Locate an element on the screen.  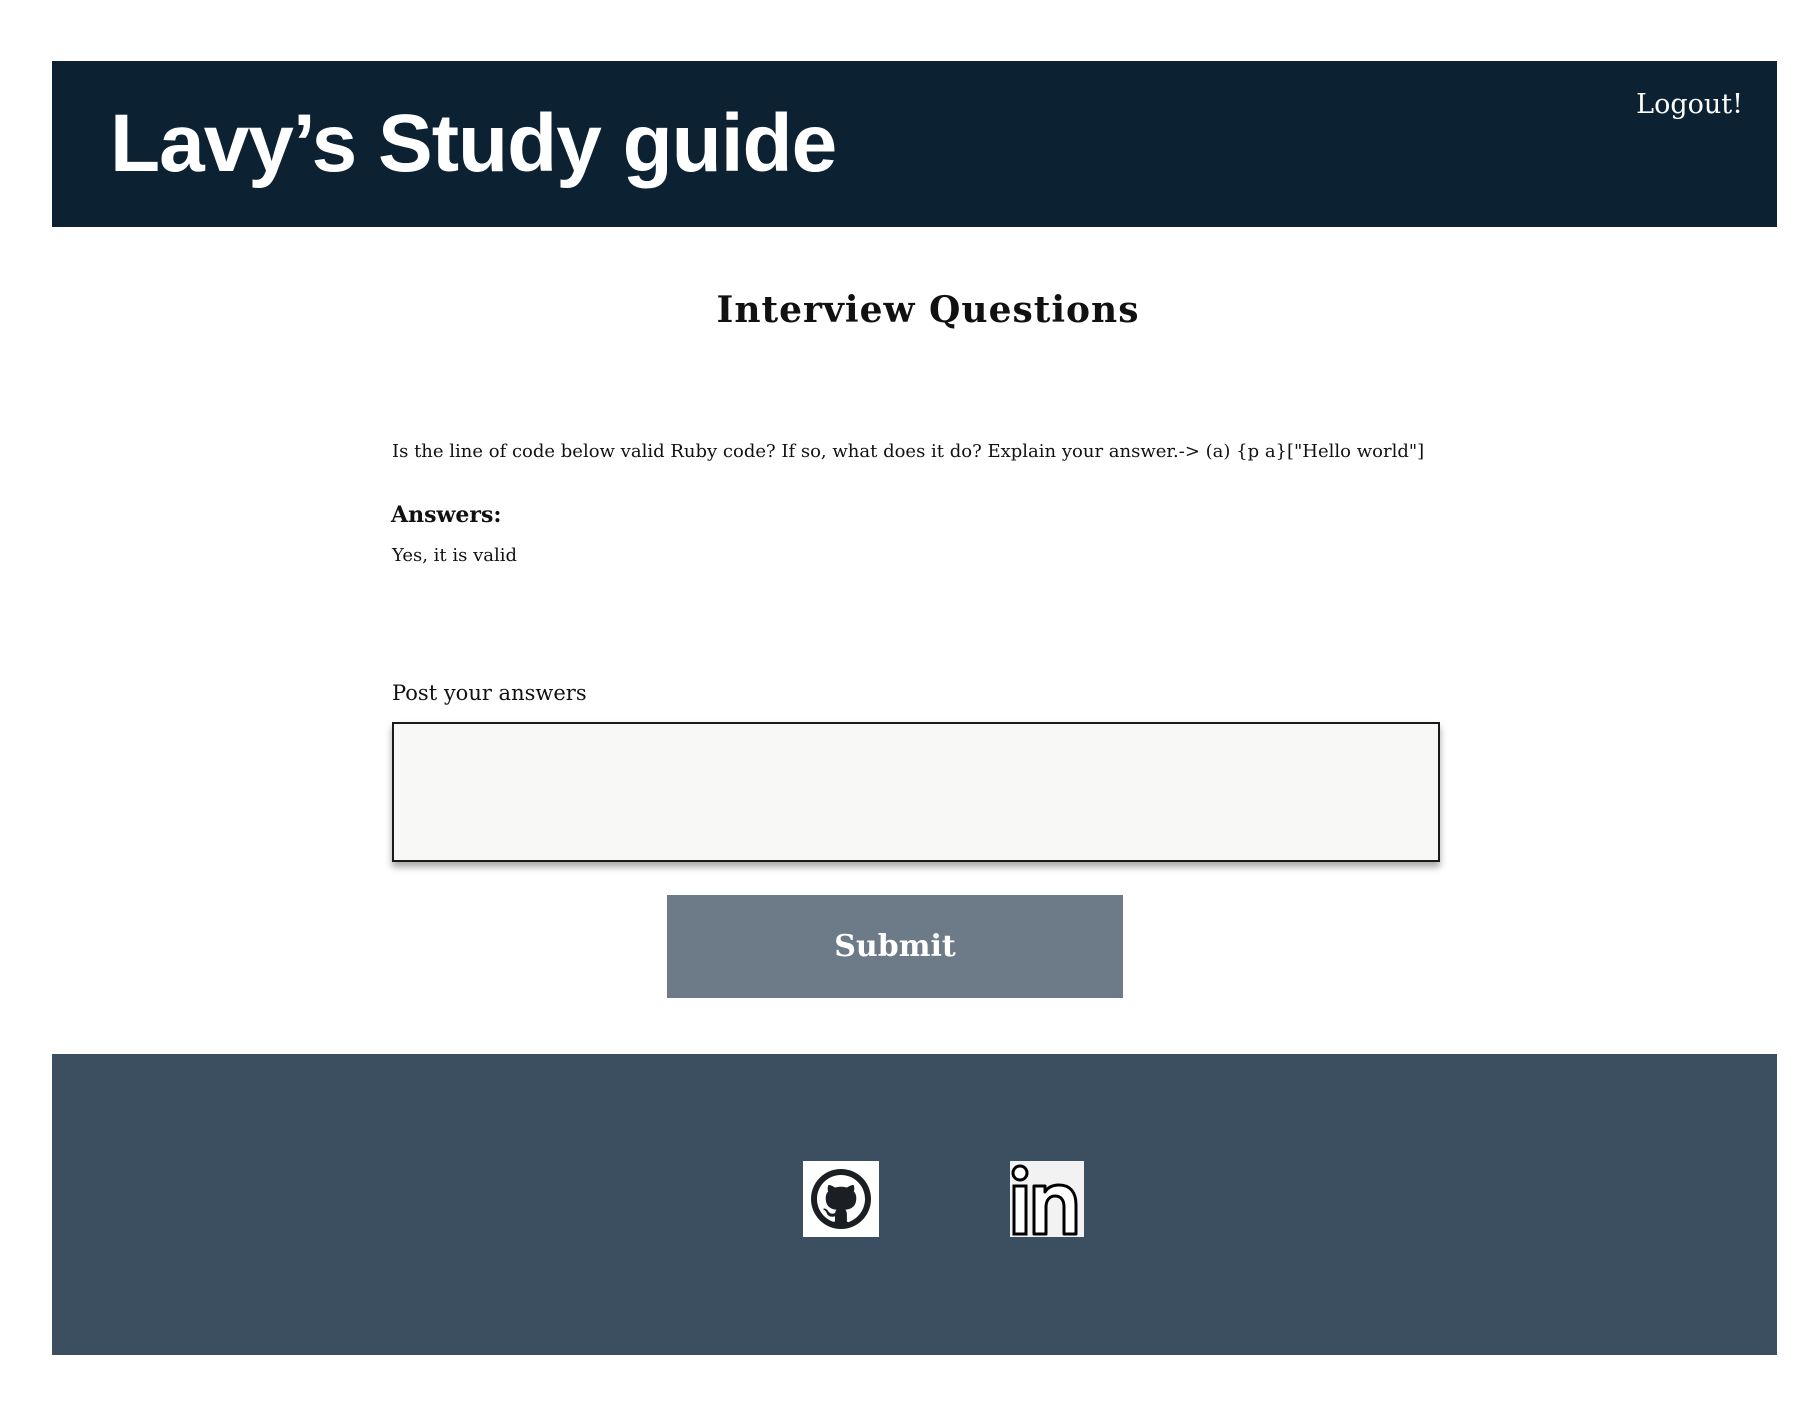
post-answer-label: Post your answers is located at coordinates (489, 693).